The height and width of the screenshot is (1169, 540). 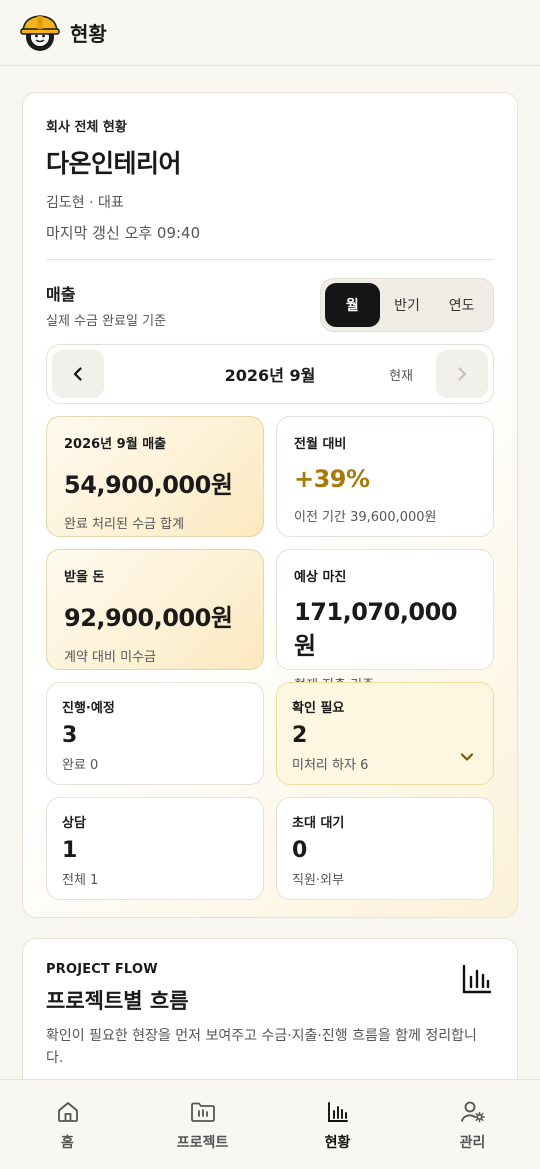 I want to click on stat-label: 받을 돈, so click(x=84, y=577).